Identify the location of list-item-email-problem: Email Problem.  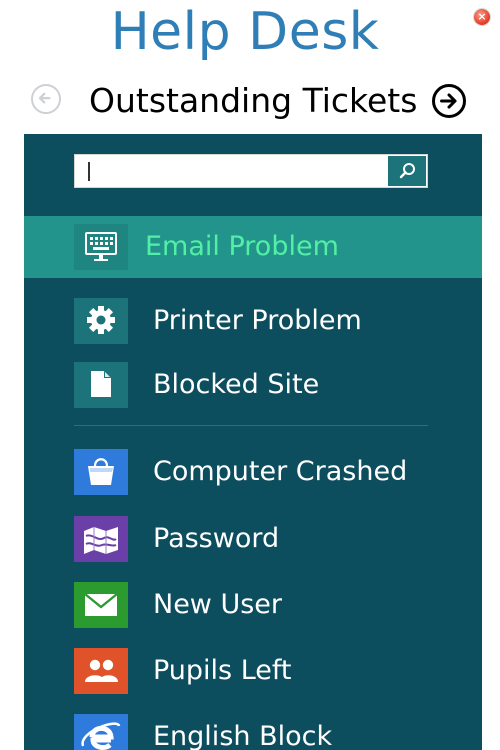
(253, 247).